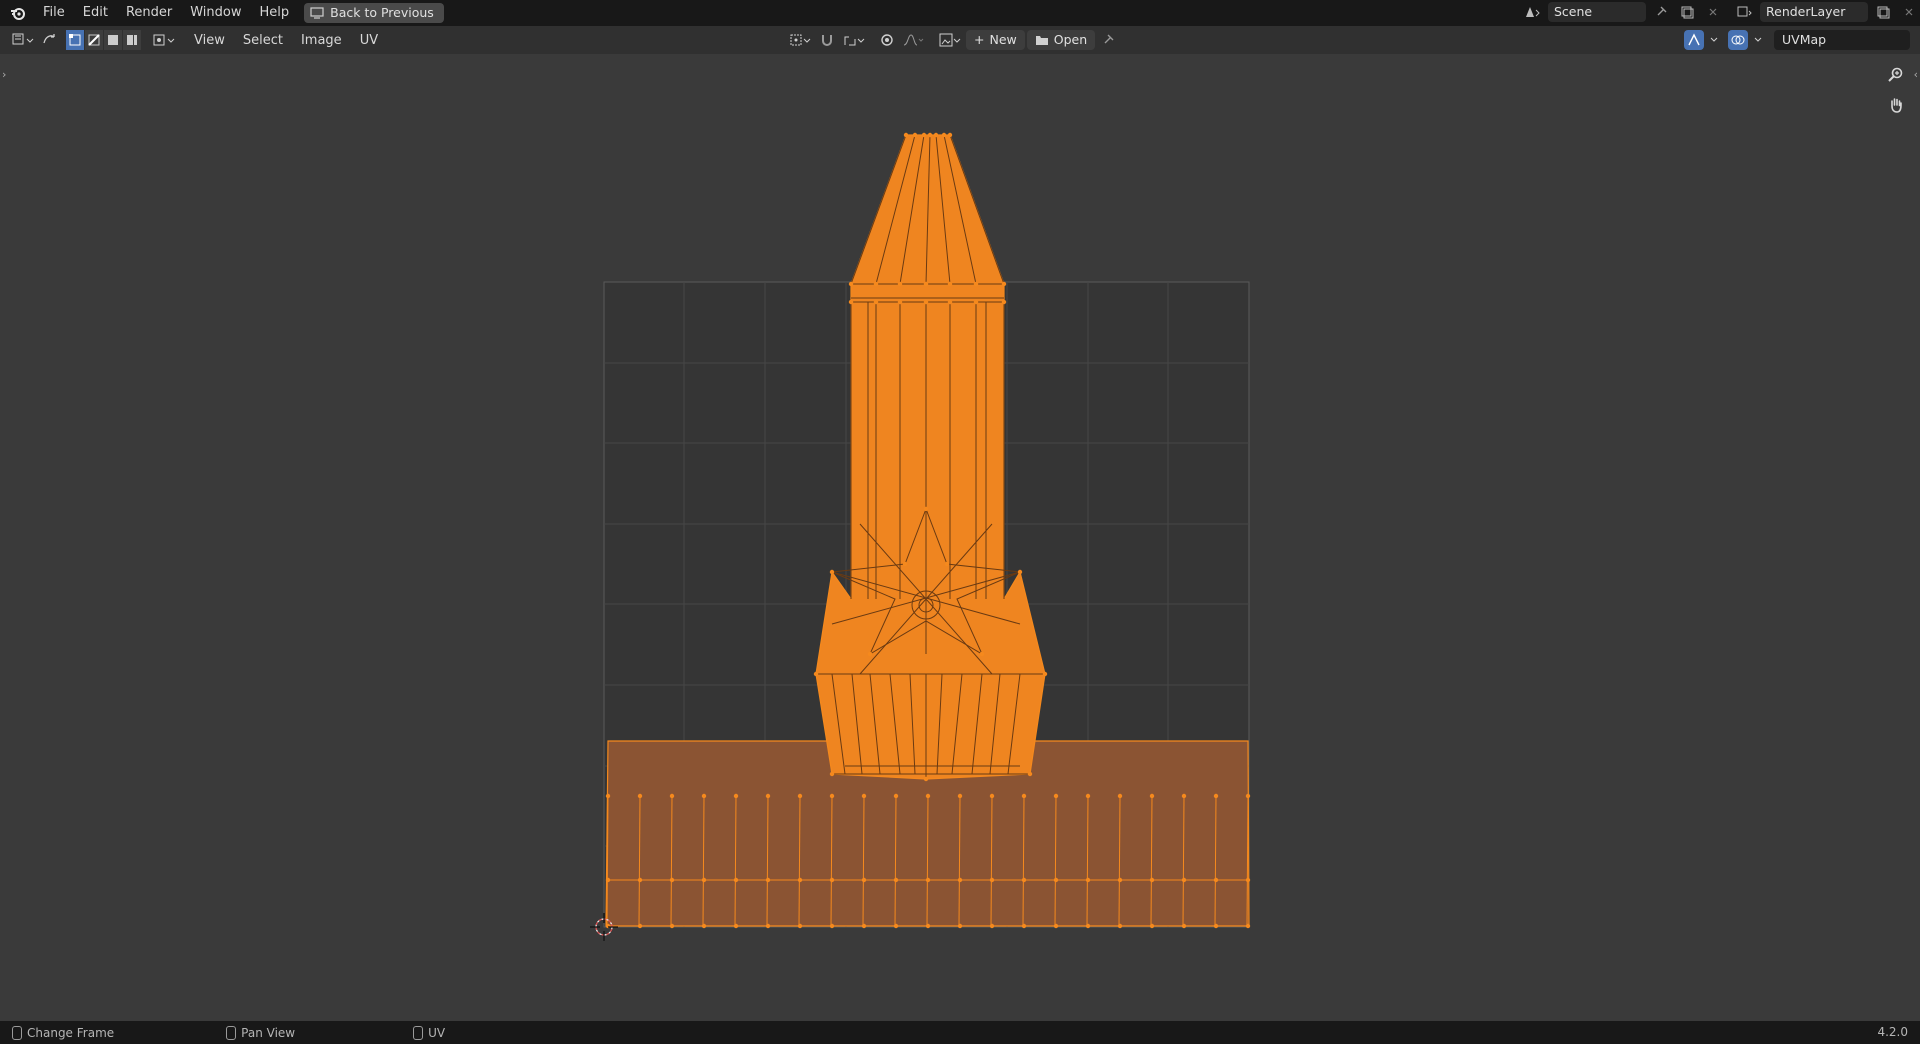 Image resolution: width=1920 pixels, height=1044 pixels. I want to click on face-select-icon, so click(113, 40).